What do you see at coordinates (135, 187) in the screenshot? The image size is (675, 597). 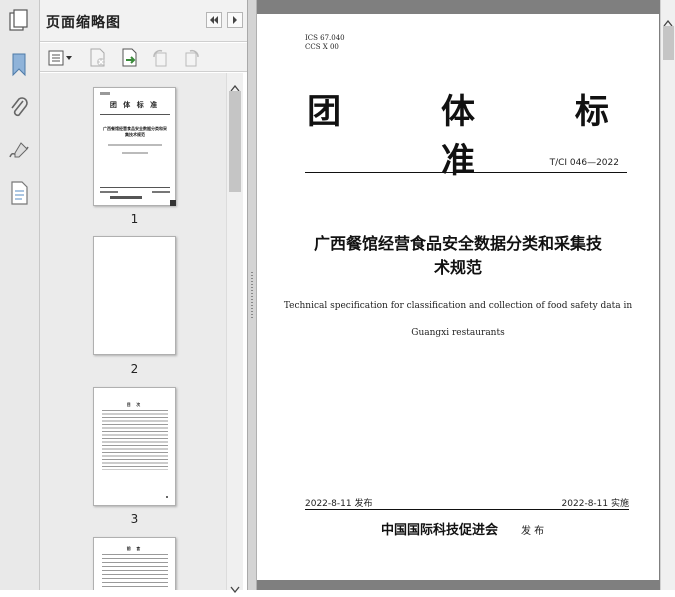 I see `thumb-bottom-rule` at bounding box center [135, 187].